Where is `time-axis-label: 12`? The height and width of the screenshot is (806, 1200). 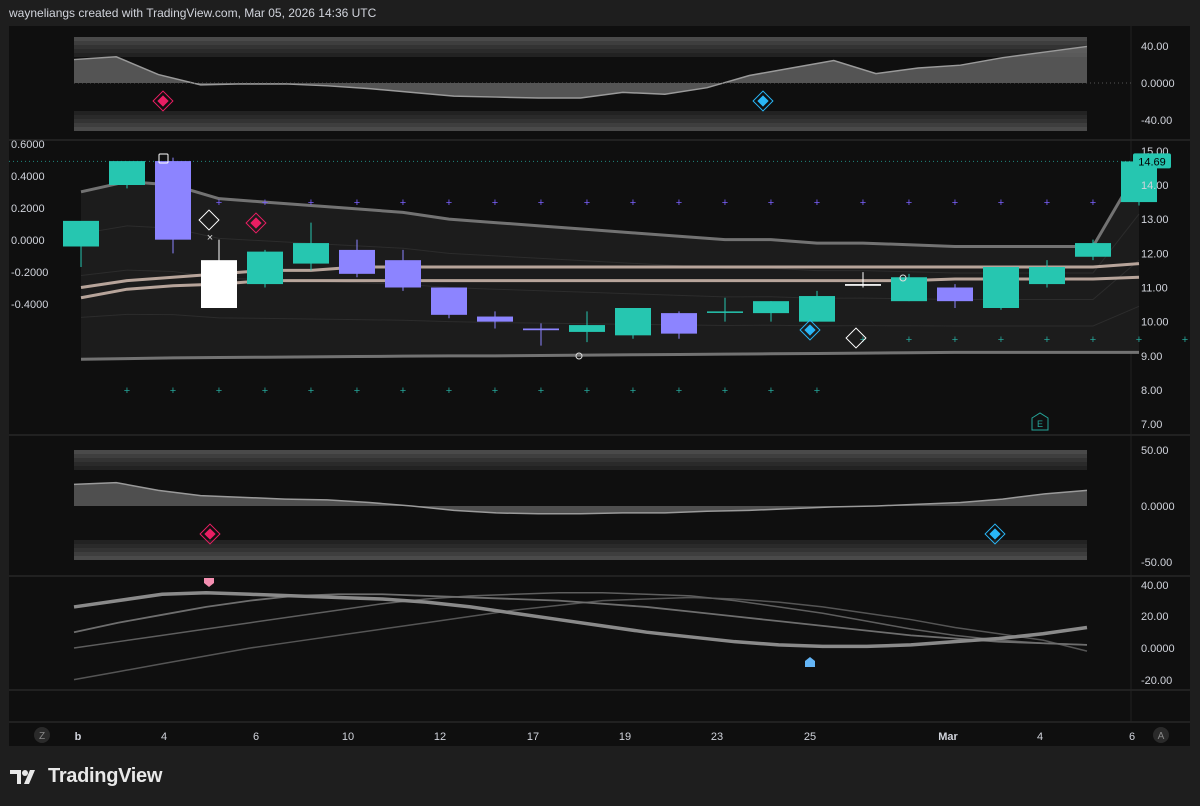
time-axis-label: 12 is located at coordinates (440, 737).